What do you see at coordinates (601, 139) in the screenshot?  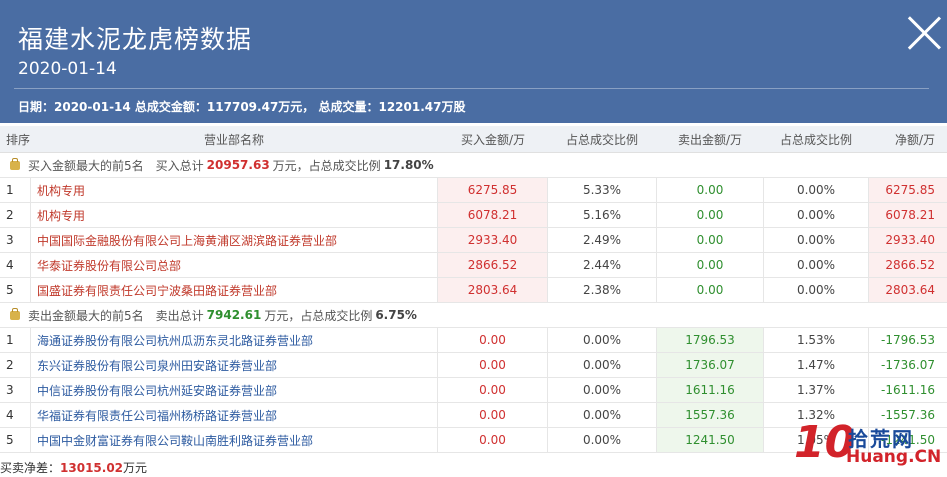 I see `col-buy-ratio: 占总成交比例` at bounding box center [601, 139].